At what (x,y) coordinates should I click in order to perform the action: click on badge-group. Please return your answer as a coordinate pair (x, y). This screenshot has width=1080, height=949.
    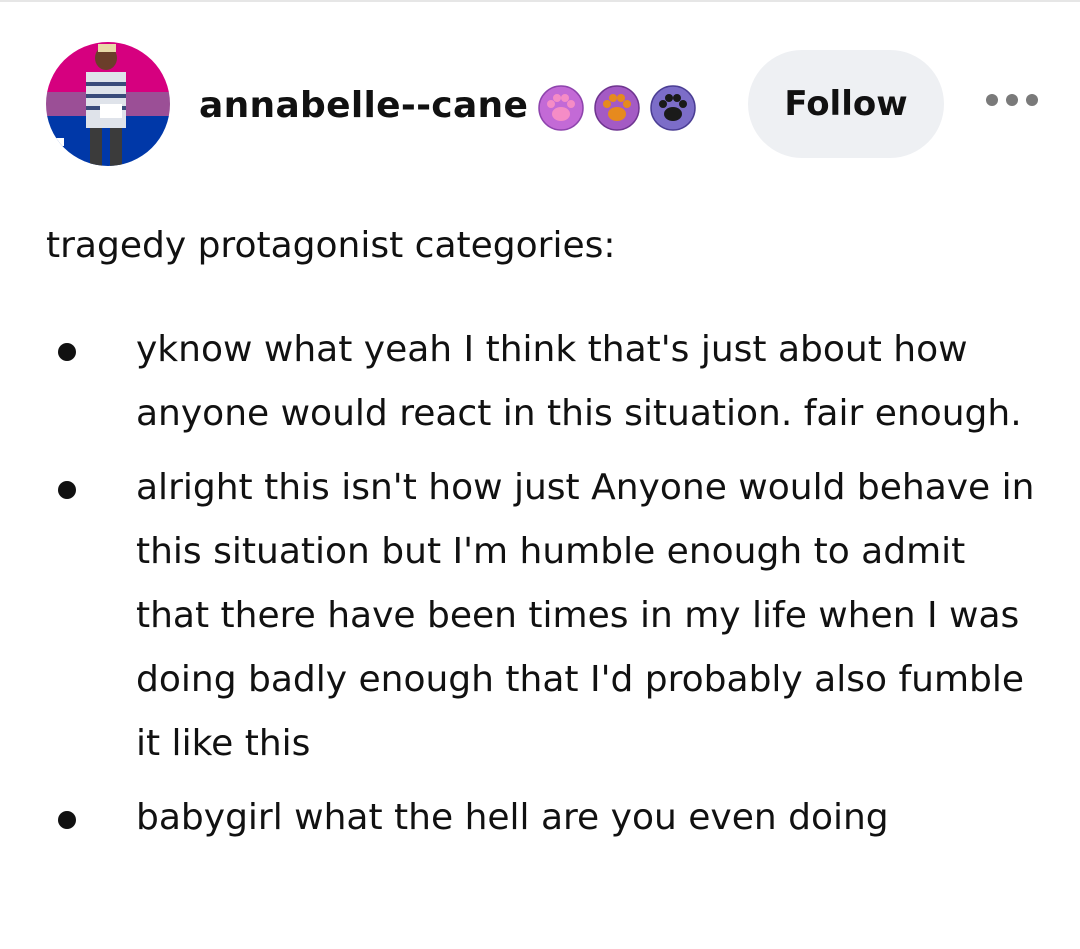
    Looking at the image, I should click on (617, 108).